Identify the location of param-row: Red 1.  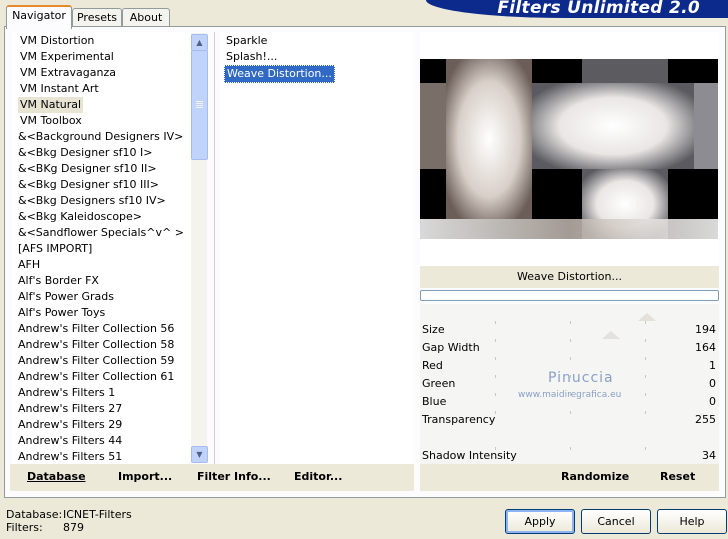
(569, 366).